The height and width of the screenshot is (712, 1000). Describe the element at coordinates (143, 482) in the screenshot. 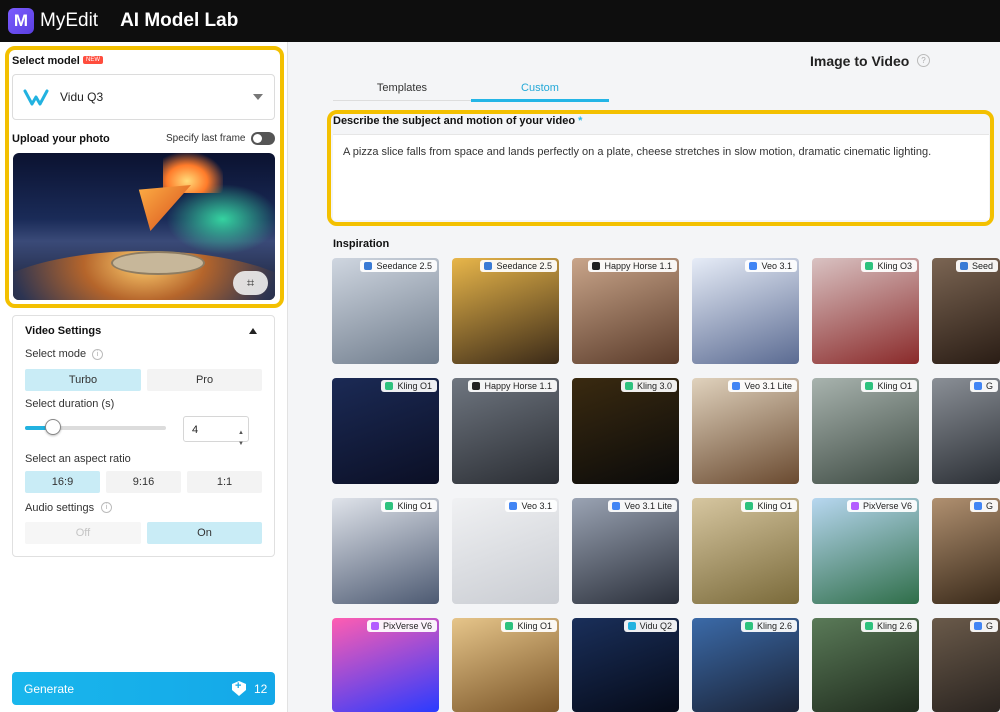

I see `aspect-9-16-button: 9:16` at that location.